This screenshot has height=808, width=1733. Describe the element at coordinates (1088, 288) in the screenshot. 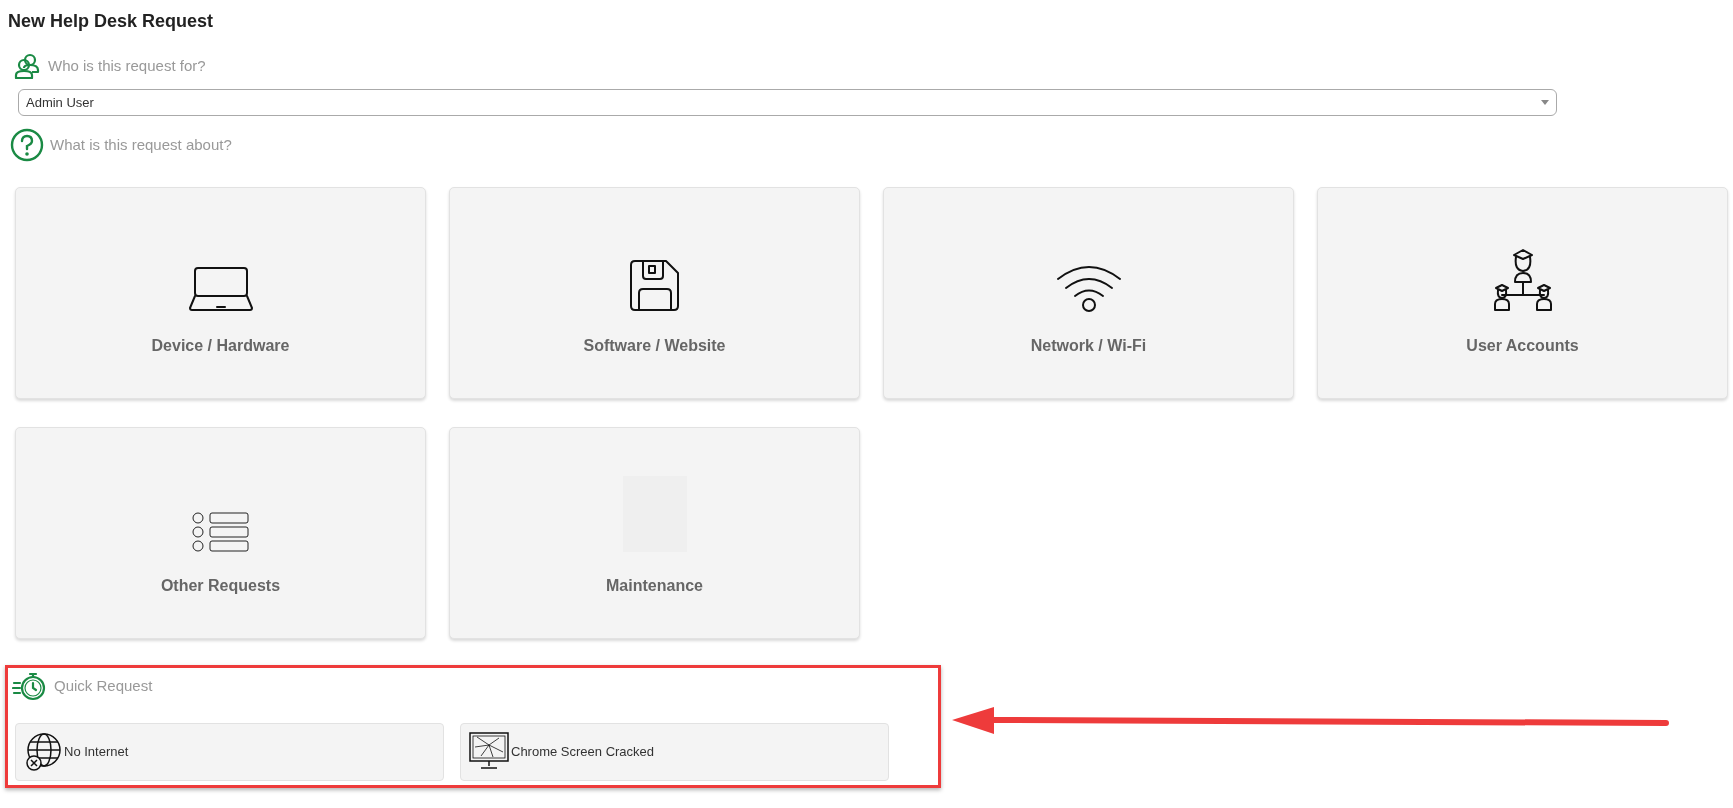

I see `wifi-icon` at that location.